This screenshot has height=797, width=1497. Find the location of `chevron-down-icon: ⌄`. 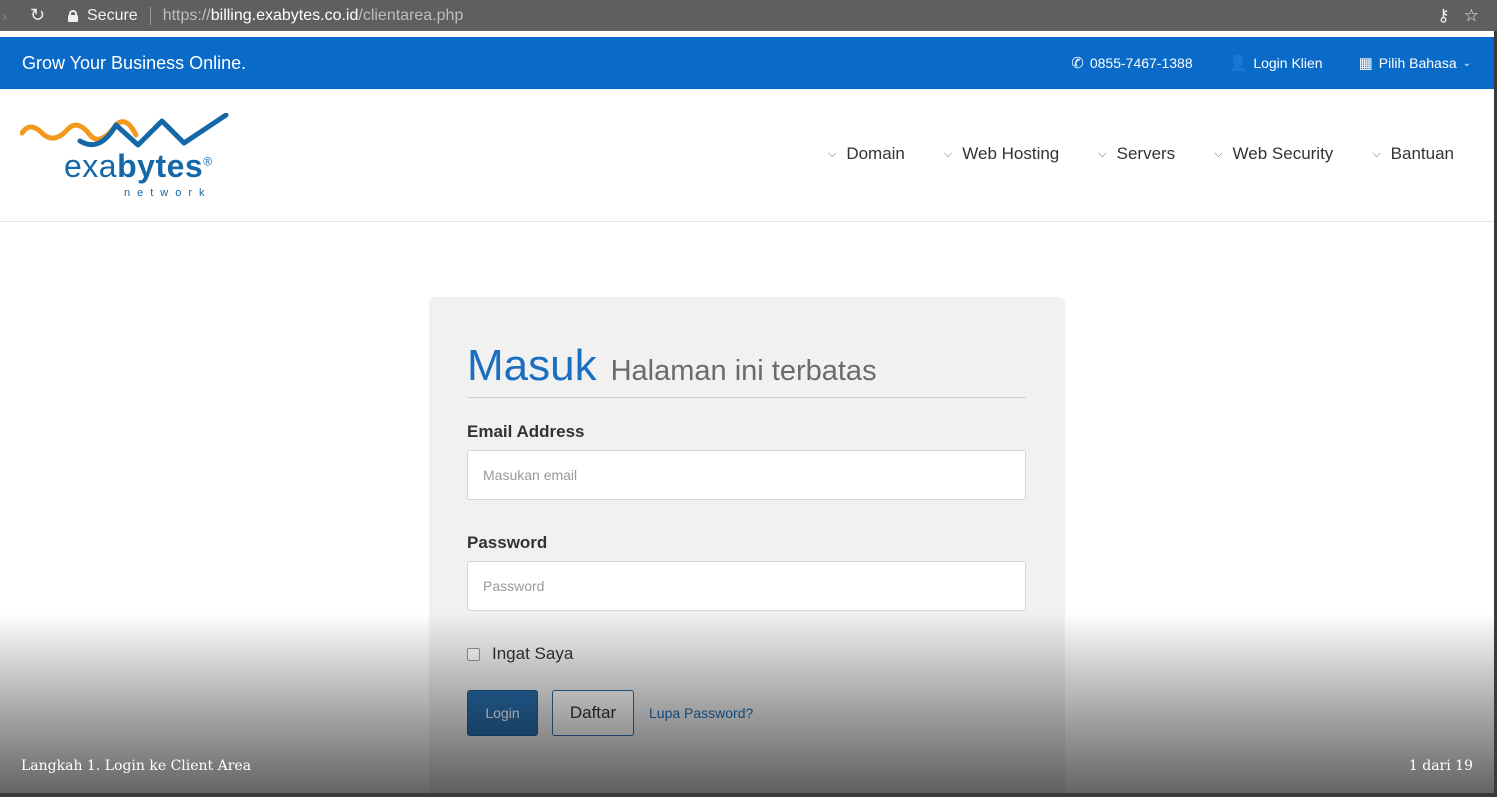

chevron-down-icon: ⌄ is located at coordinates (1466, 63).